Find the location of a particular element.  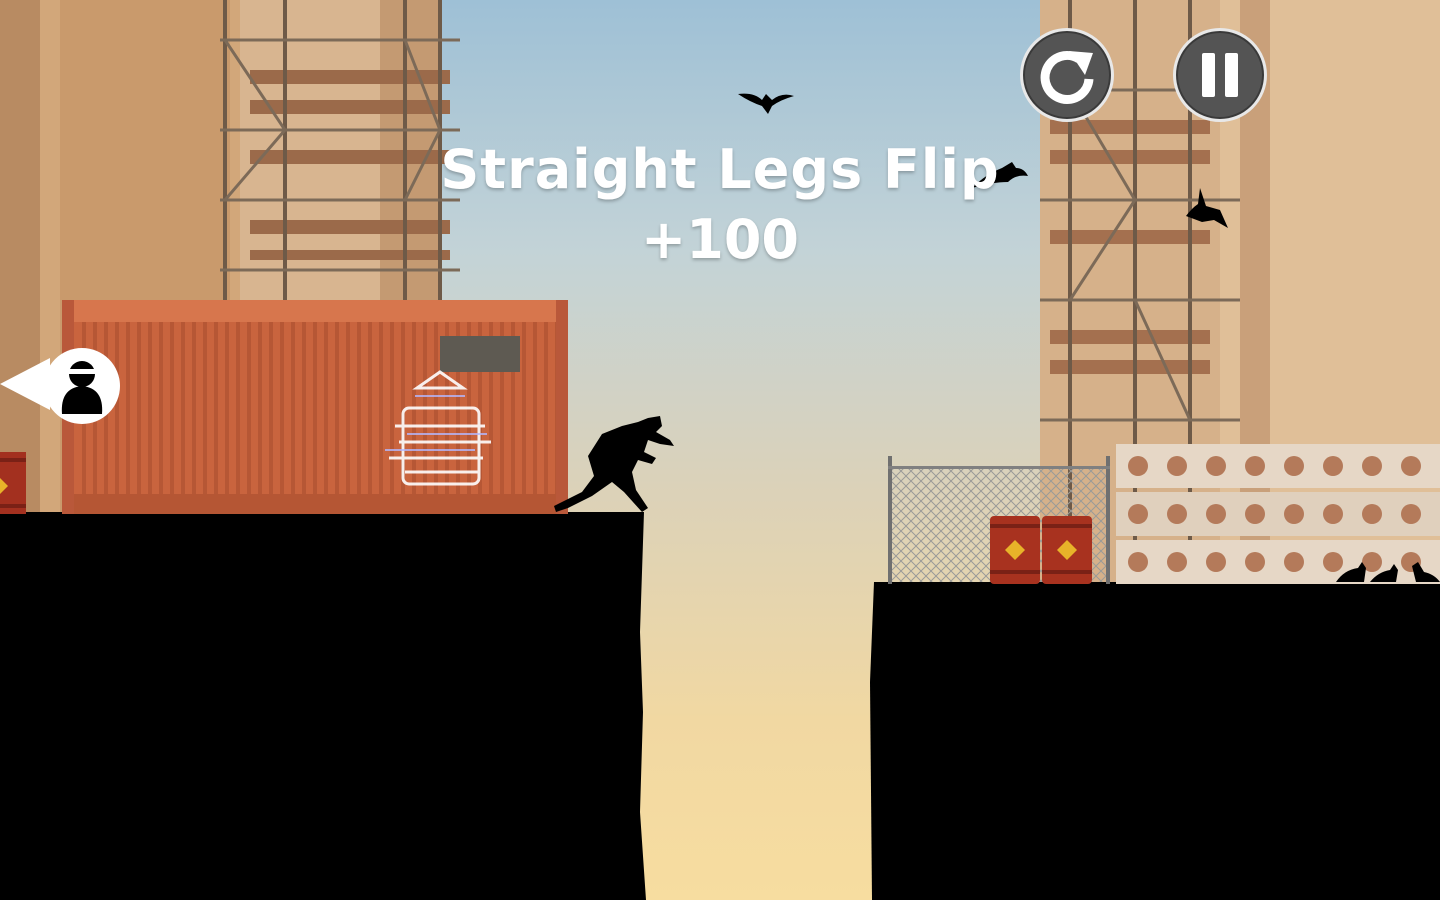

pause-icon is located at coordinates (1220, 75).